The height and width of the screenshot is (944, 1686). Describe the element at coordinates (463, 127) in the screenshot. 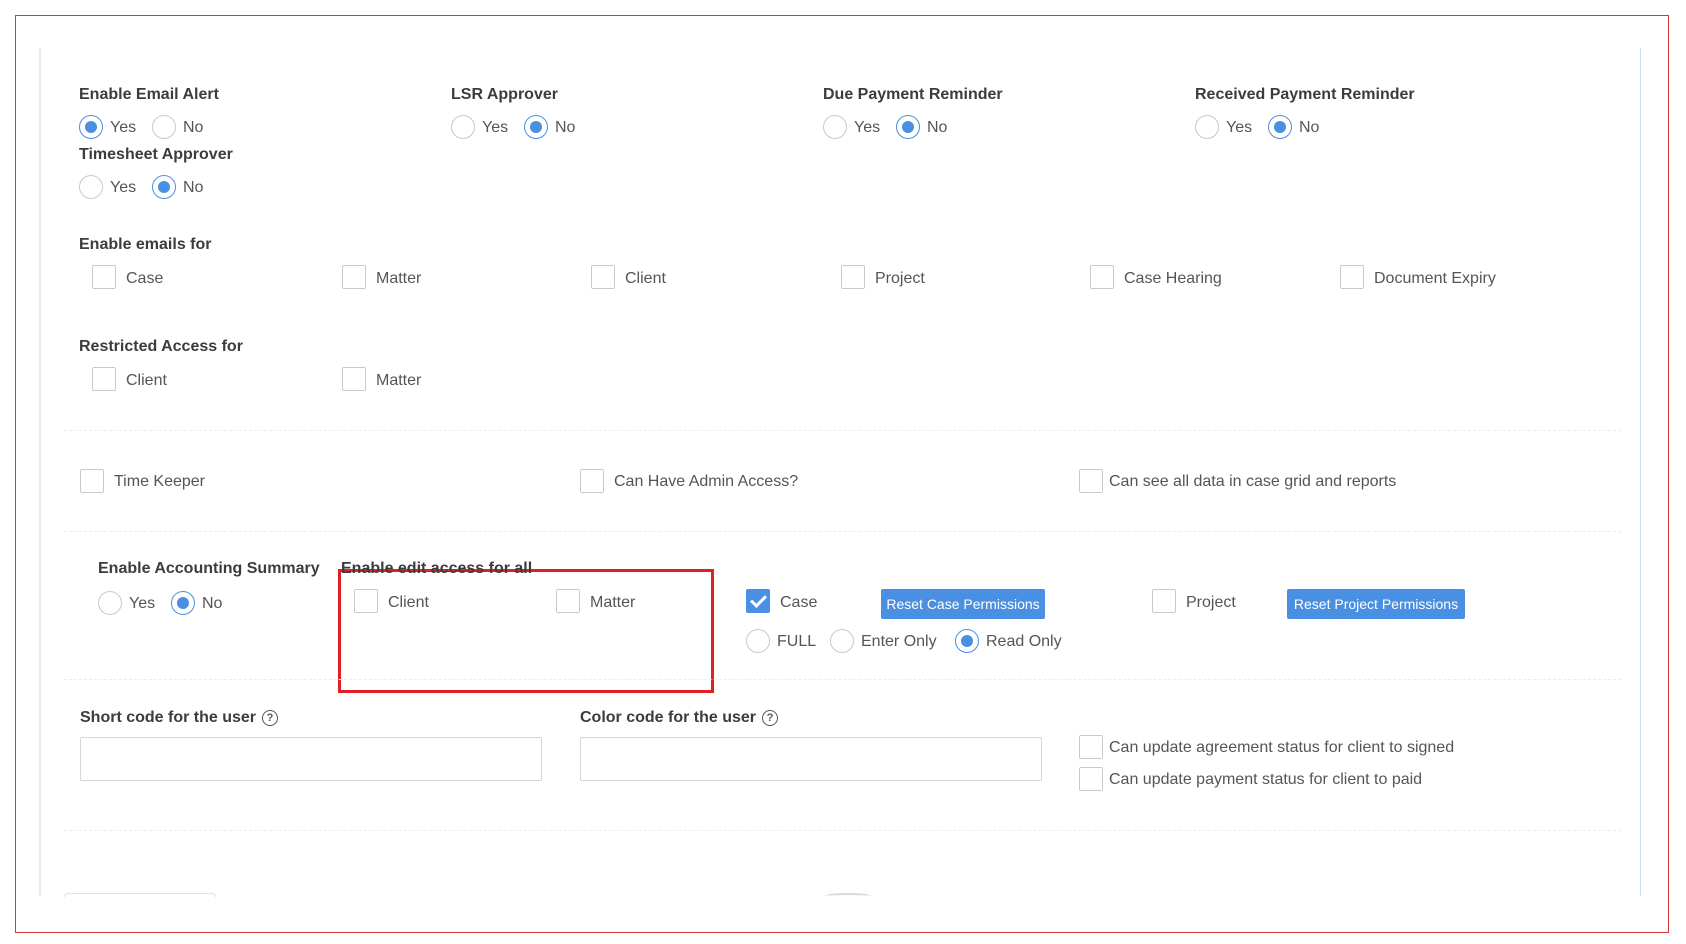

I see `lsr-approver-yes-radio` at that location.